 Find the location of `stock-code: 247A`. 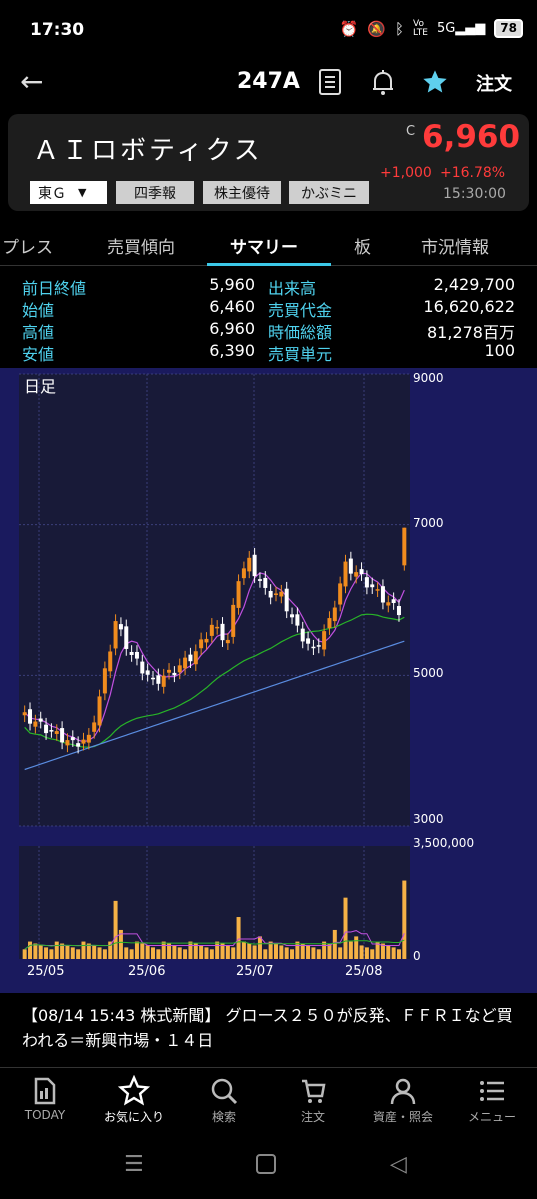

stock-code: 247A is located at coordinates (268, 81).